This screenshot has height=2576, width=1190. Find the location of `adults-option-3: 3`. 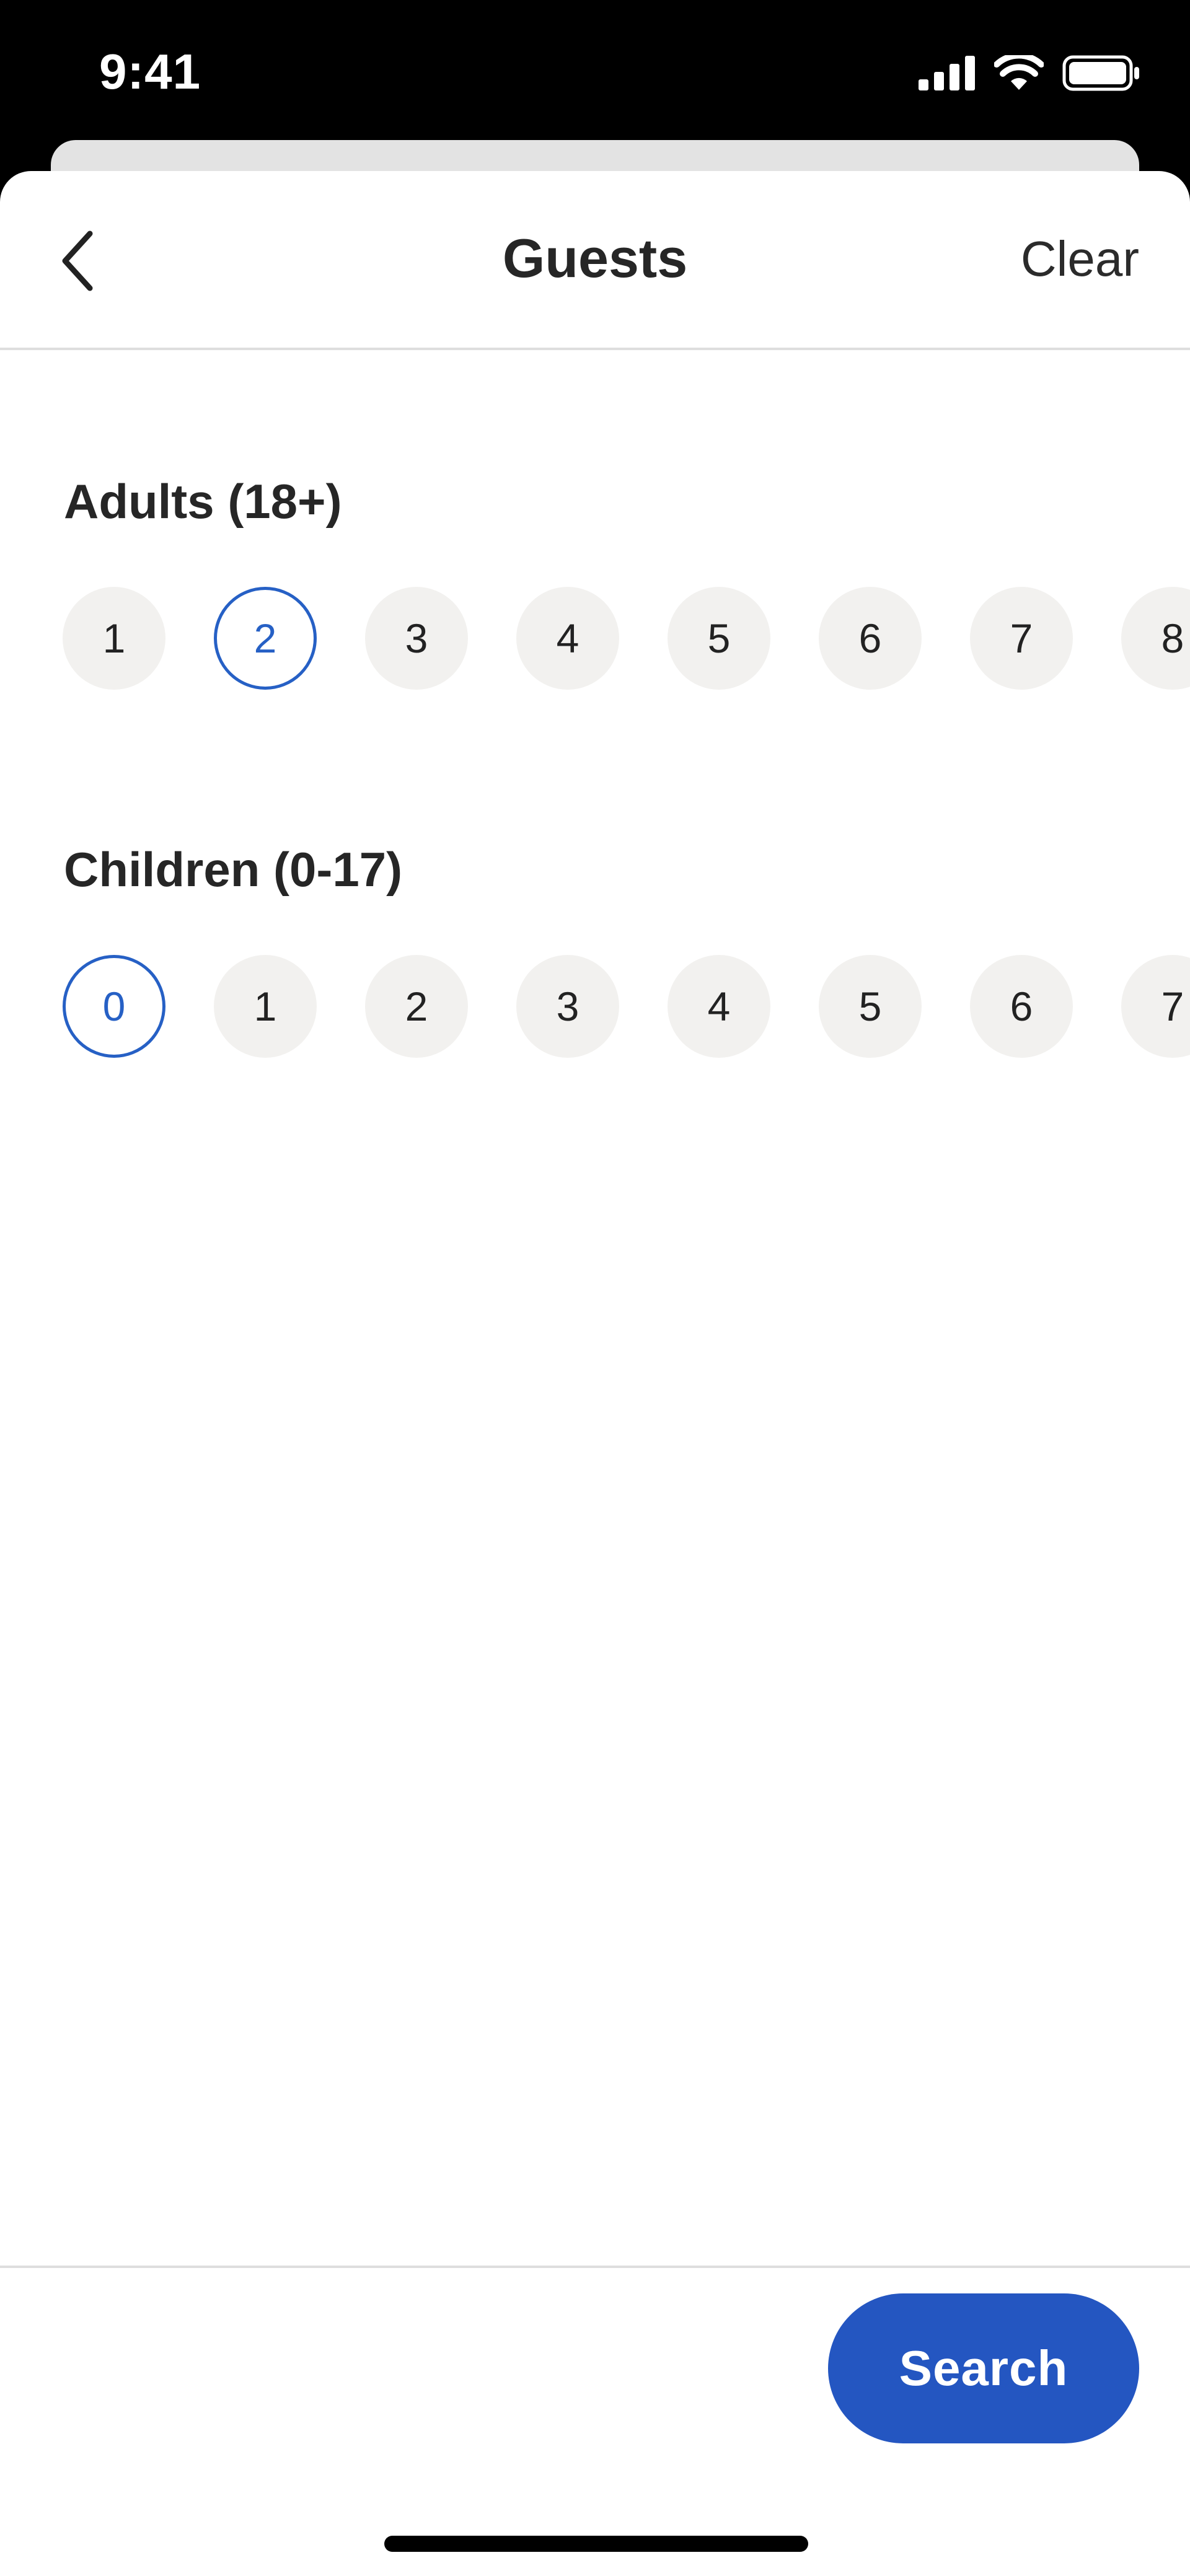

adults-option-3: 3 is located at coordinates (416, 639).